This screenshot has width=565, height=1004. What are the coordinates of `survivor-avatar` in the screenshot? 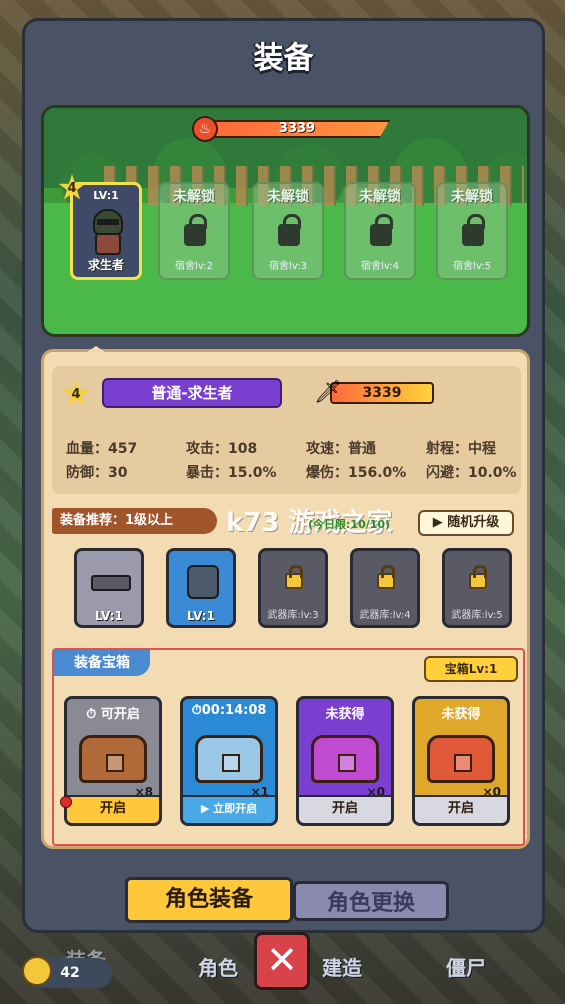 It's located at (108, 235).